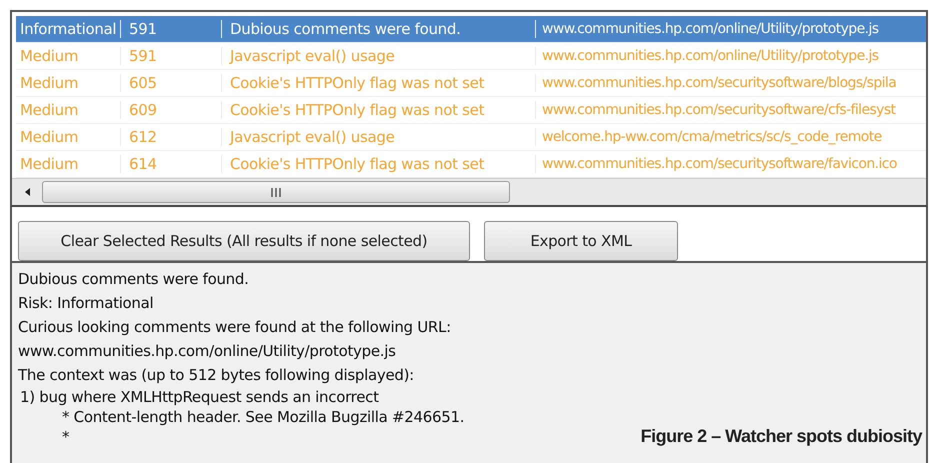 The width and height of the screenshot is (942, 463). What do you see at coordinates (171, 110) in the screenshot?
I see `id-cell: 609` at bounding box center [171, 110].